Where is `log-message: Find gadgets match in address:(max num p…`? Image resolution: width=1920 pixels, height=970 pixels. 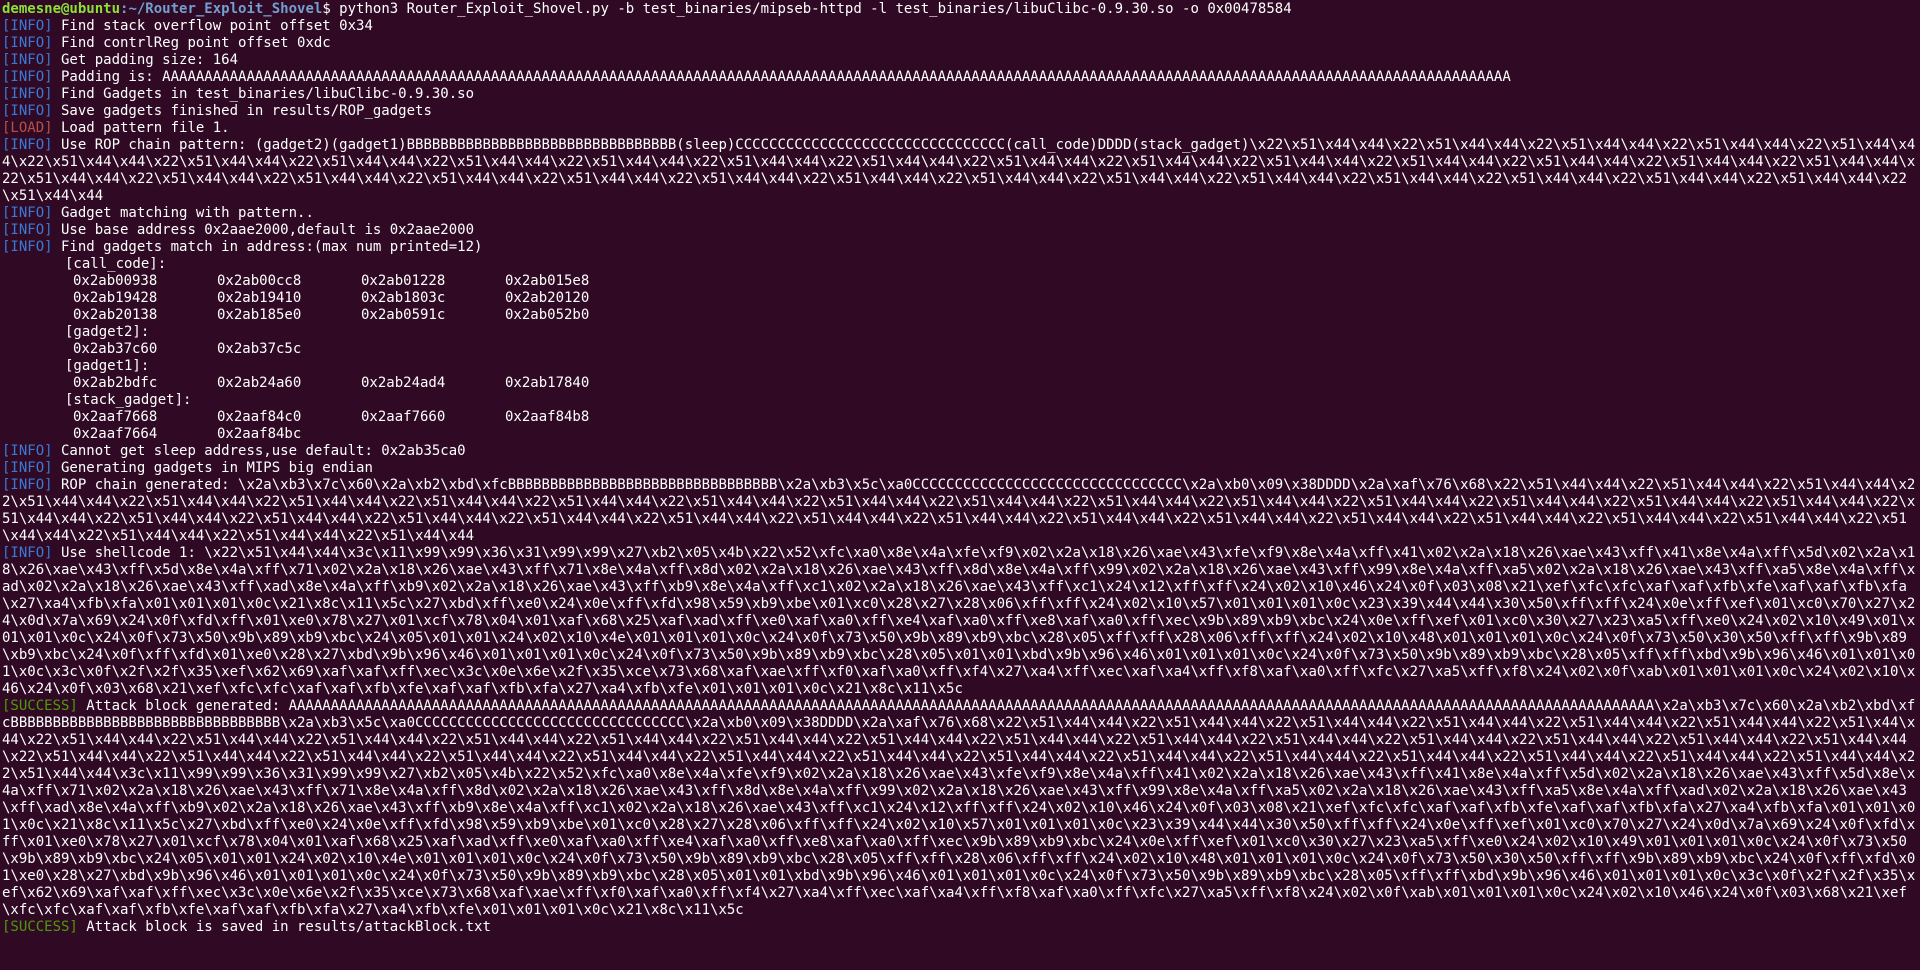 log-message: Find gadgets match in address:(max num p… is located at coordinates (267, 247).